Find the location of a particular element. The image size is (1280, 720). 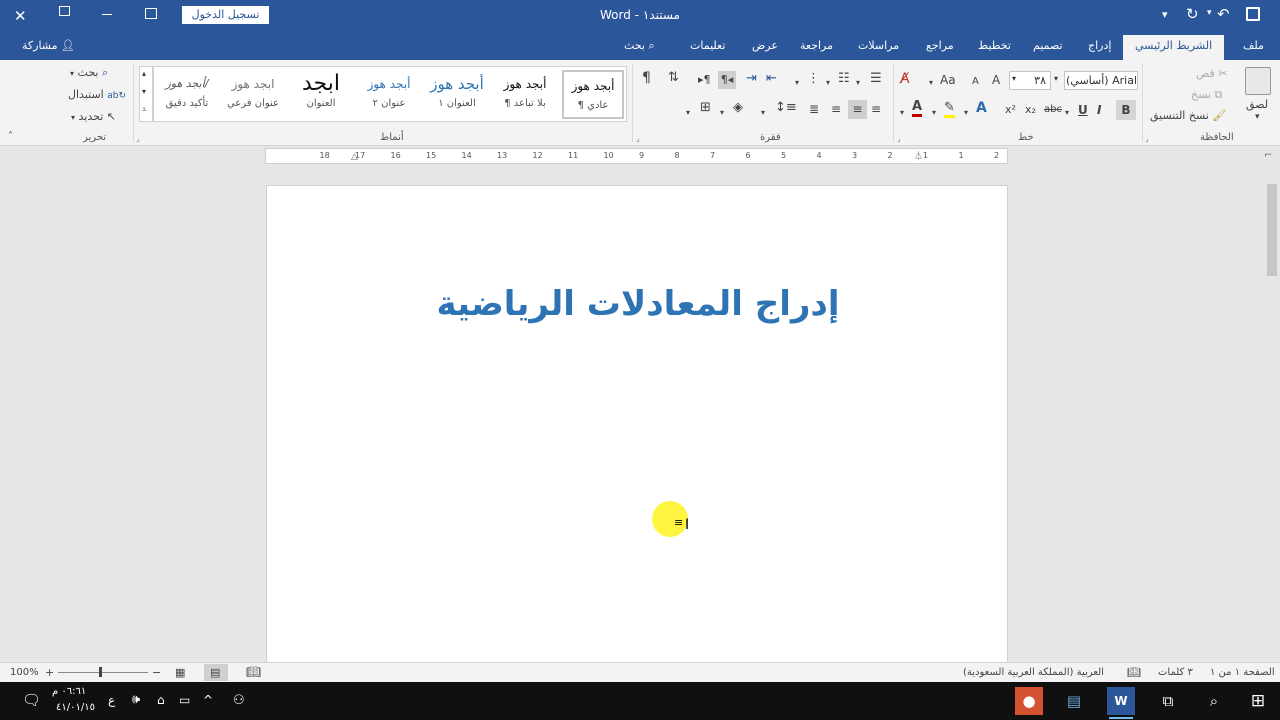

tab-references: مراجع is located at coordinates (940, 45).